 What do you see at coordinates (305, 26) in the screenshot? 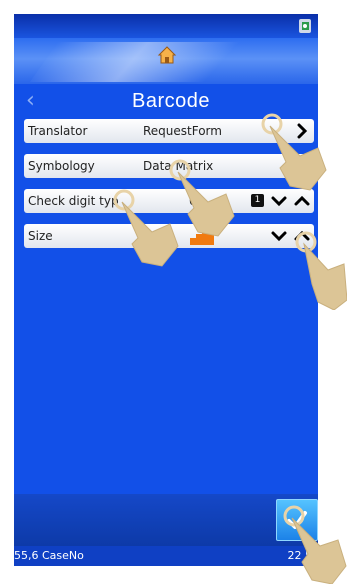
I see `app-status-icon` at bounding box center [305, 26].